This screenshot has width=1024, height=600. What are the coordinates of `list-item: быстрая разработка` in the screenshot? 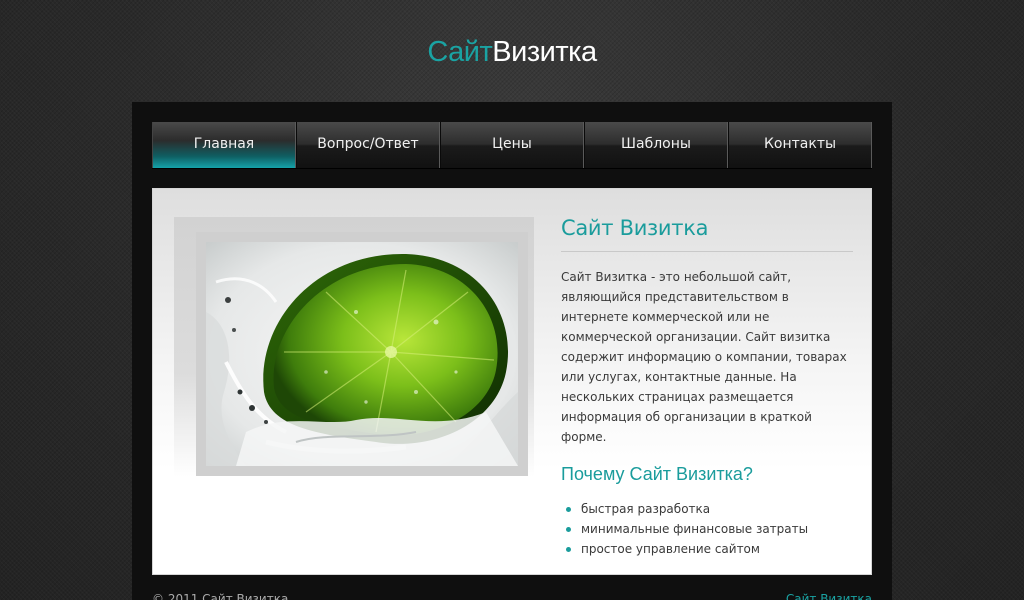 It's located at (707, 509).